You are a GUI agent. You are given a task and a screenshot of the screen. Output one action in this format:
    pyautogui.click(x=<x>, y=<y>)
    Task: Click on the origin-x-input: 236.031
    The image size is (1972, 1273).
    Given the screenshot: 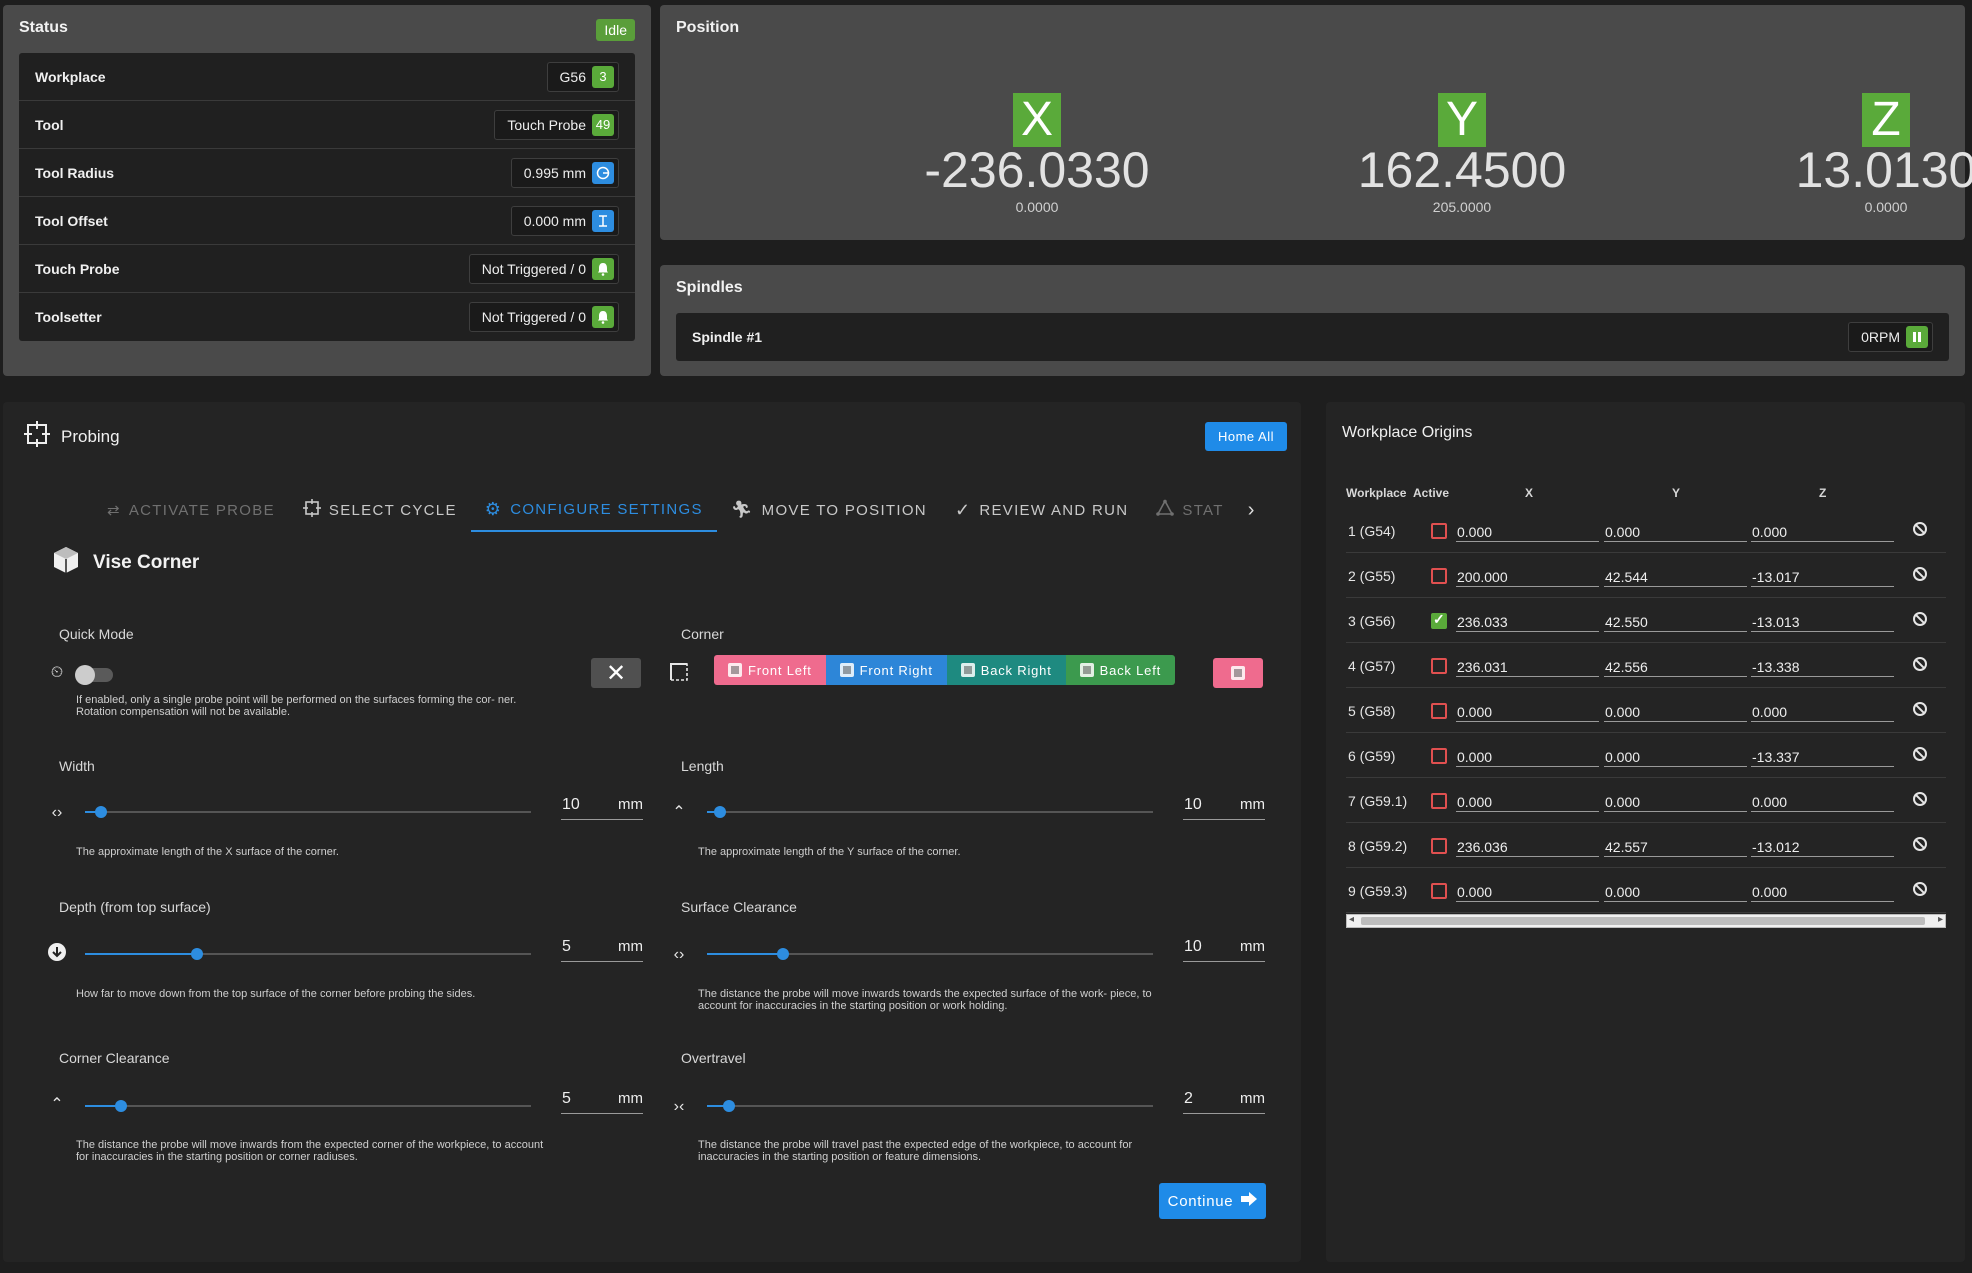 What is the action you would take?
    pyautogui.click(x=1527, y=666)
    